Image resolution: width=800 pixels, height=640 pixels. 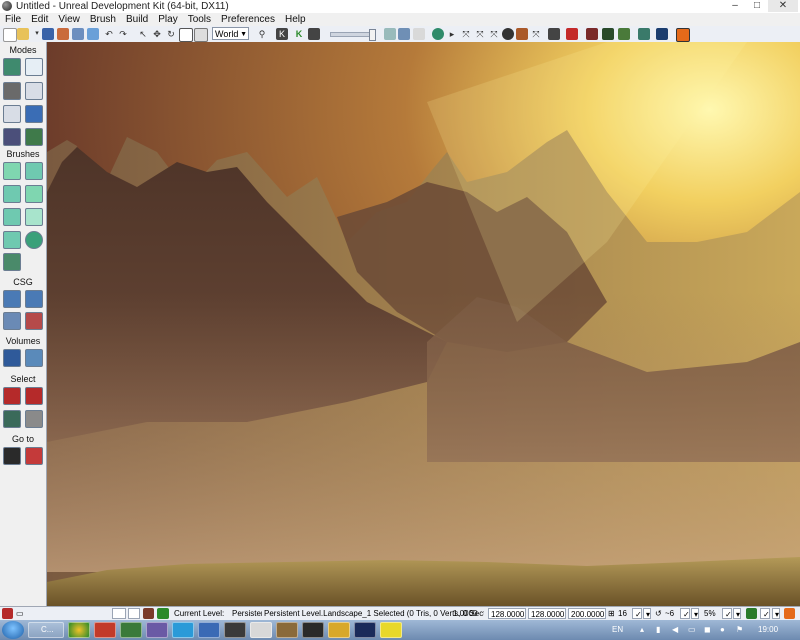 I want to click on find-icon: ⚲, so click(x=262, y=34).